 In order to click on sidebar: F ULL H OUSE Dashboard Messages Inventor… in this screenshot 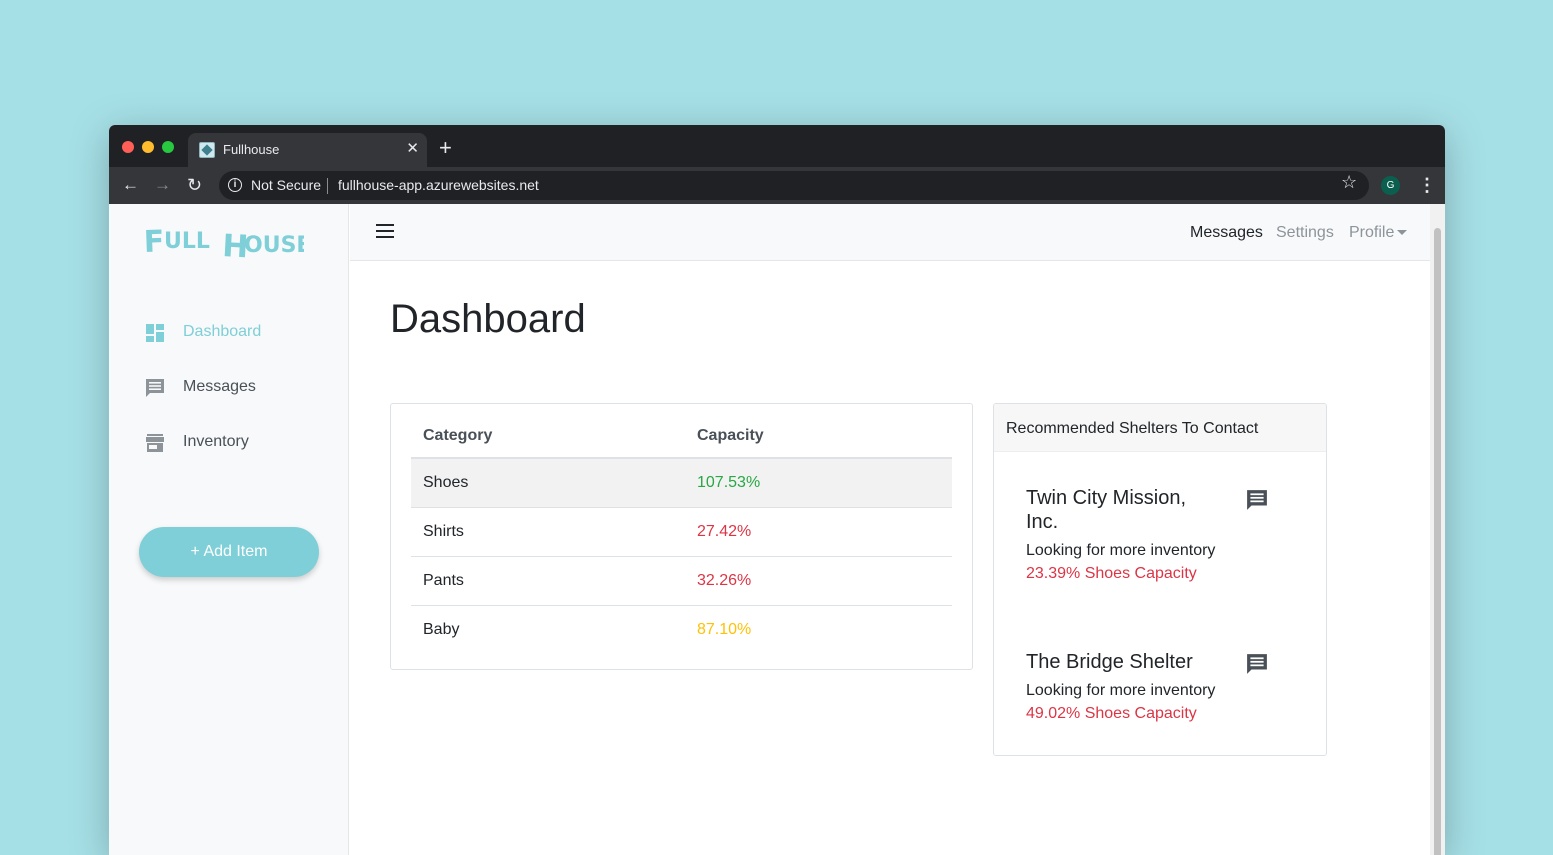, I will do `click(229, 529)`.